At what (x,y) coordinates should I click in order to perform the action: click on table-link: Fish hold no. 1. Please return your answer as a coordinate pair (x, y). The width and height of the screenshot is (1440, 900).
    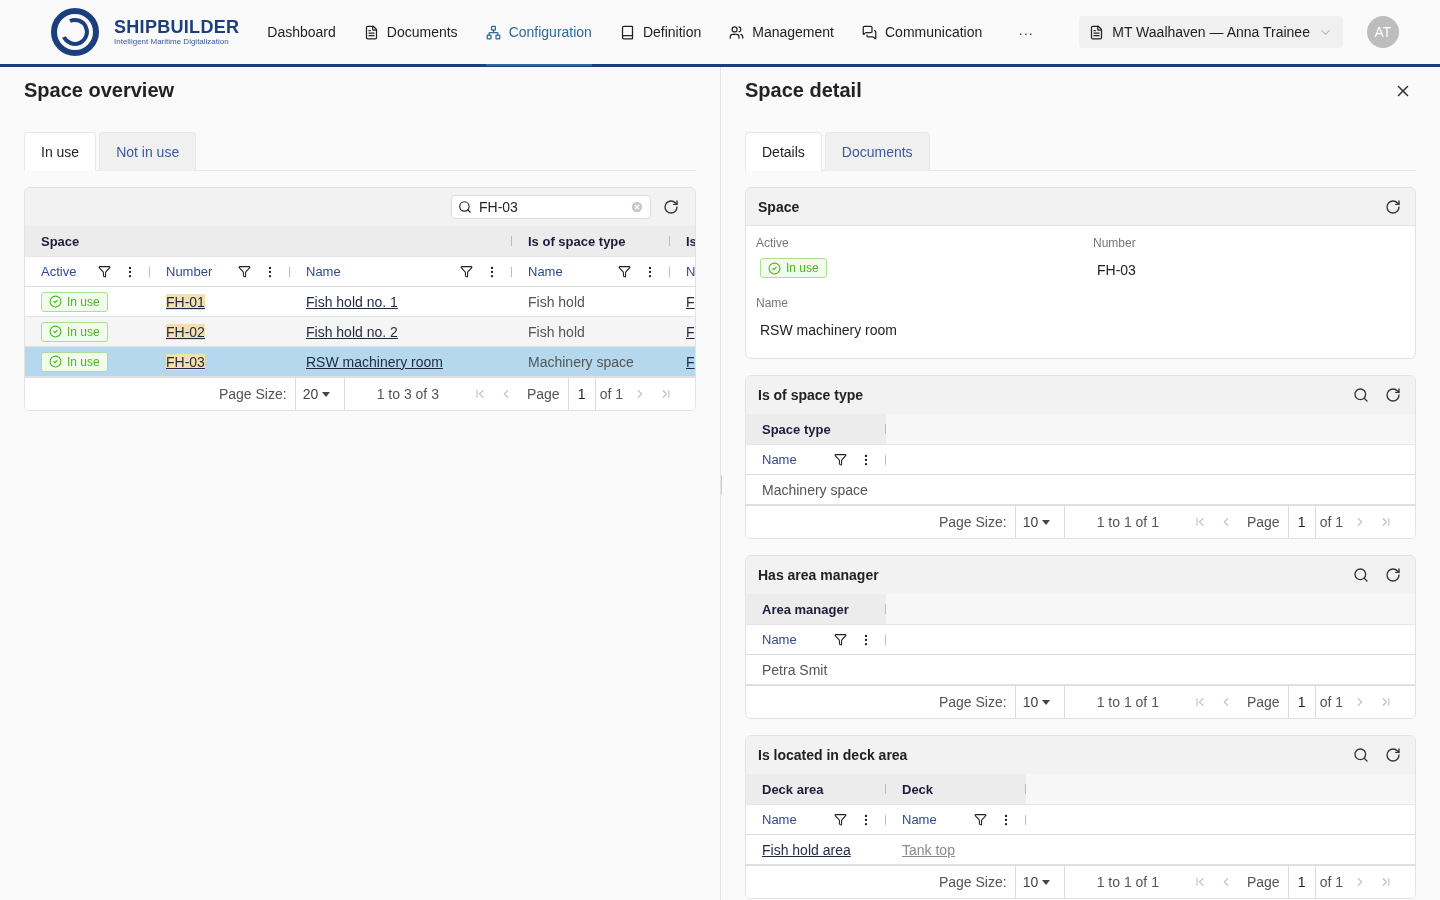
    Looking at the image, I should click on (352, 301).